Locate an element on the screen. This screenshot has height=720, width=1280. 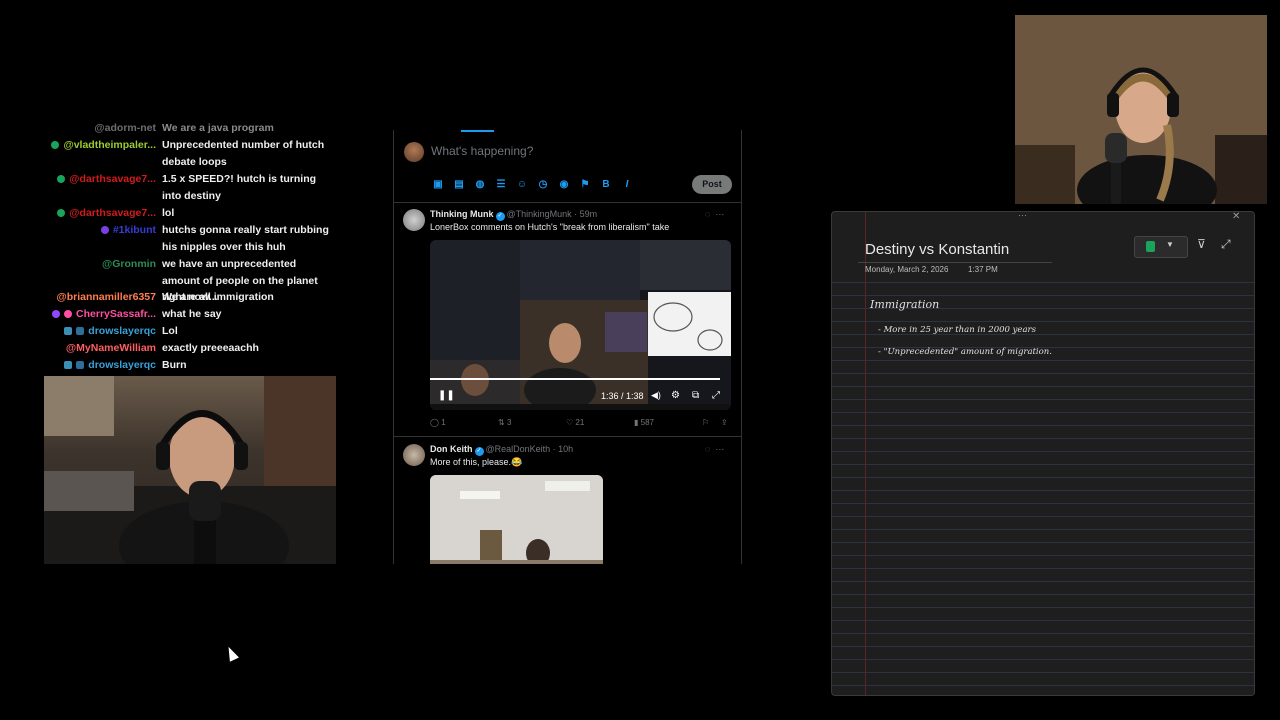
share-icon: ⇪ is located at coordinates (724, 422).